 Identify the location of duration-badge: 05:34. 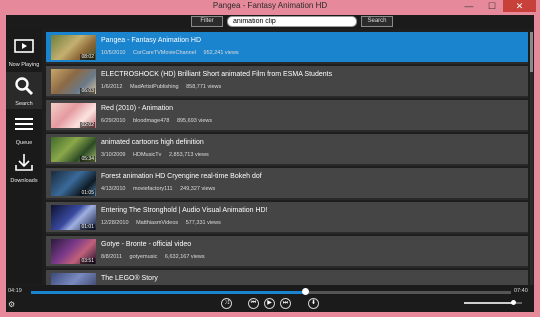
(87, 159).